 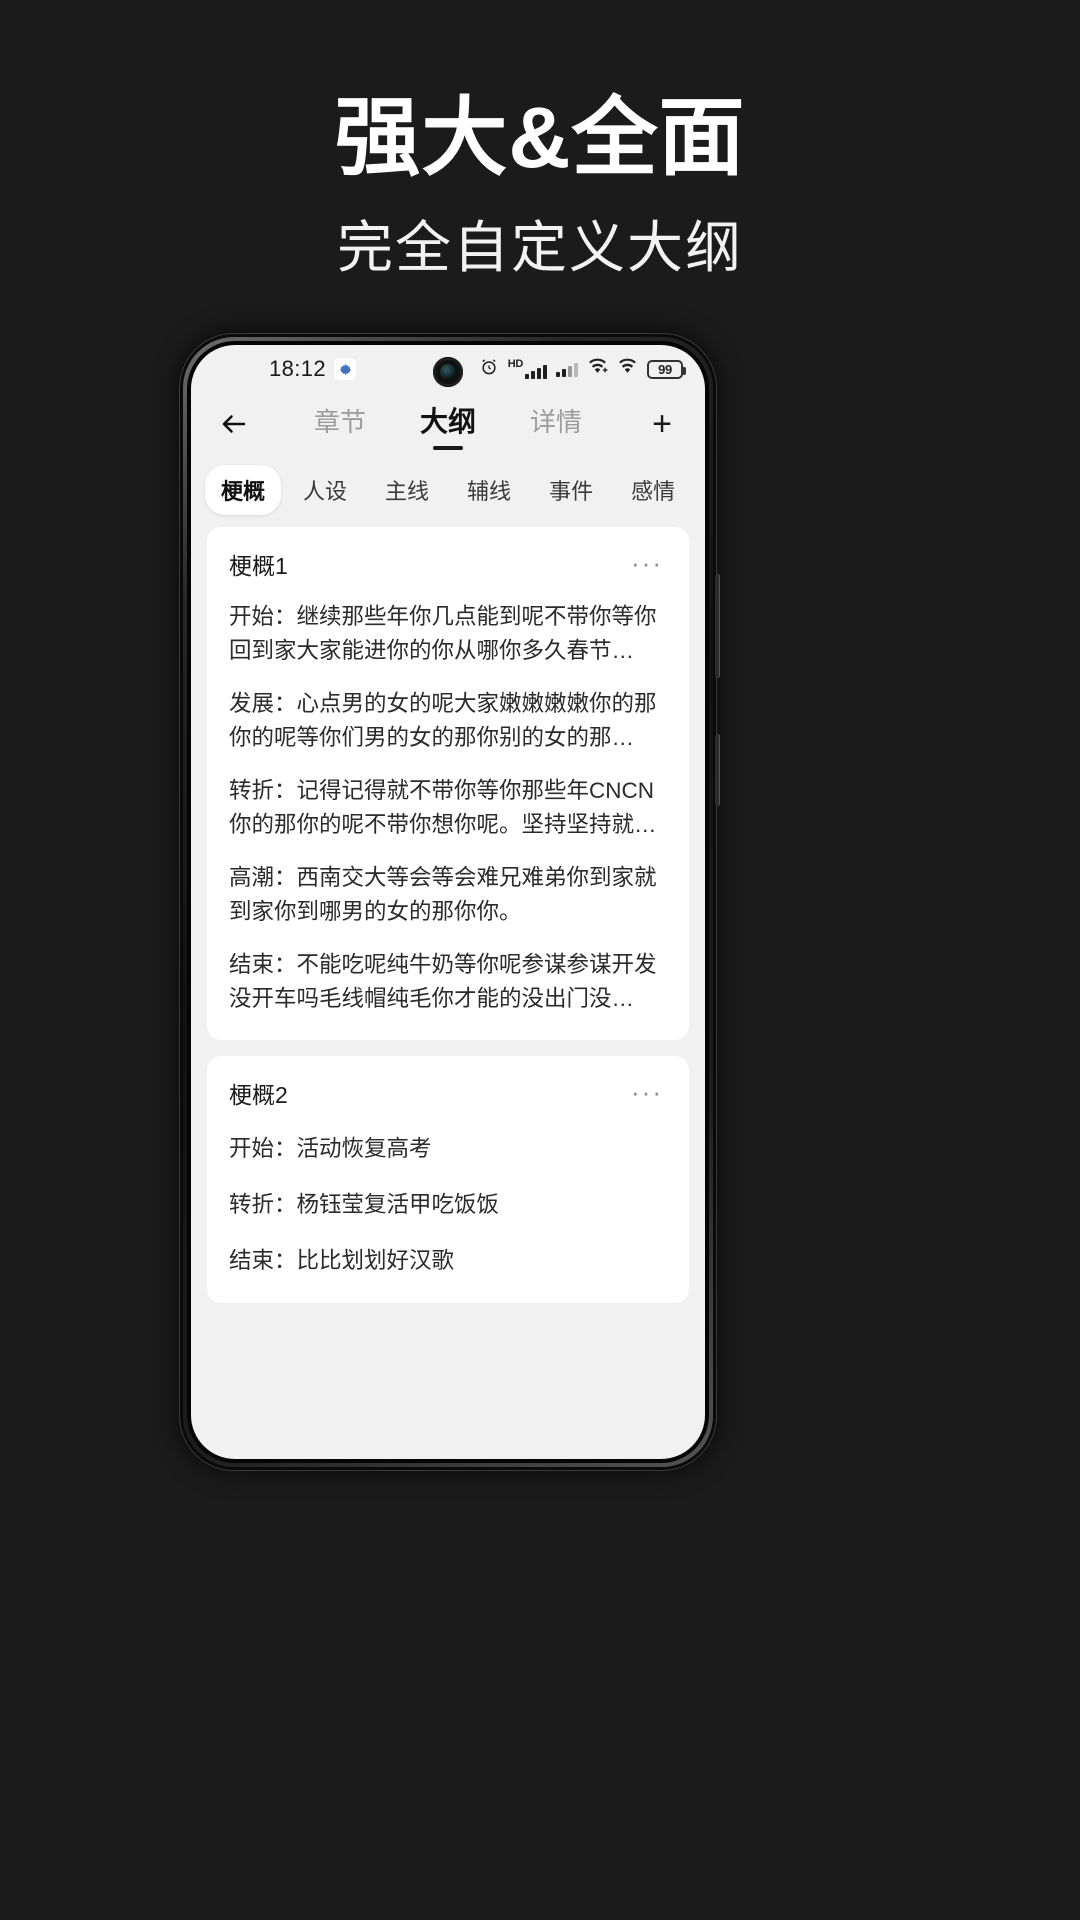 I want to click on wifi-plus-icon, so click(x=597, y=369).